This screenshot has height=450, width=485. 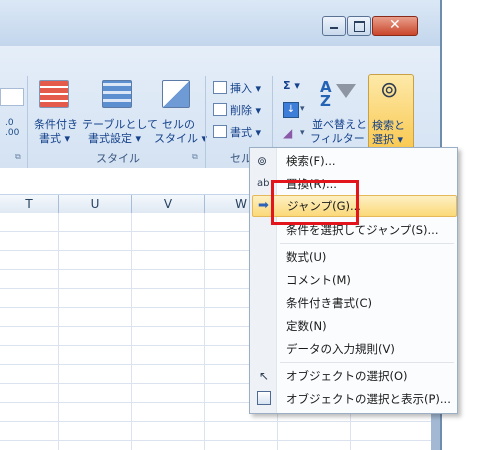 I want to click on column-header-v: V, so click(x=168, y=204).